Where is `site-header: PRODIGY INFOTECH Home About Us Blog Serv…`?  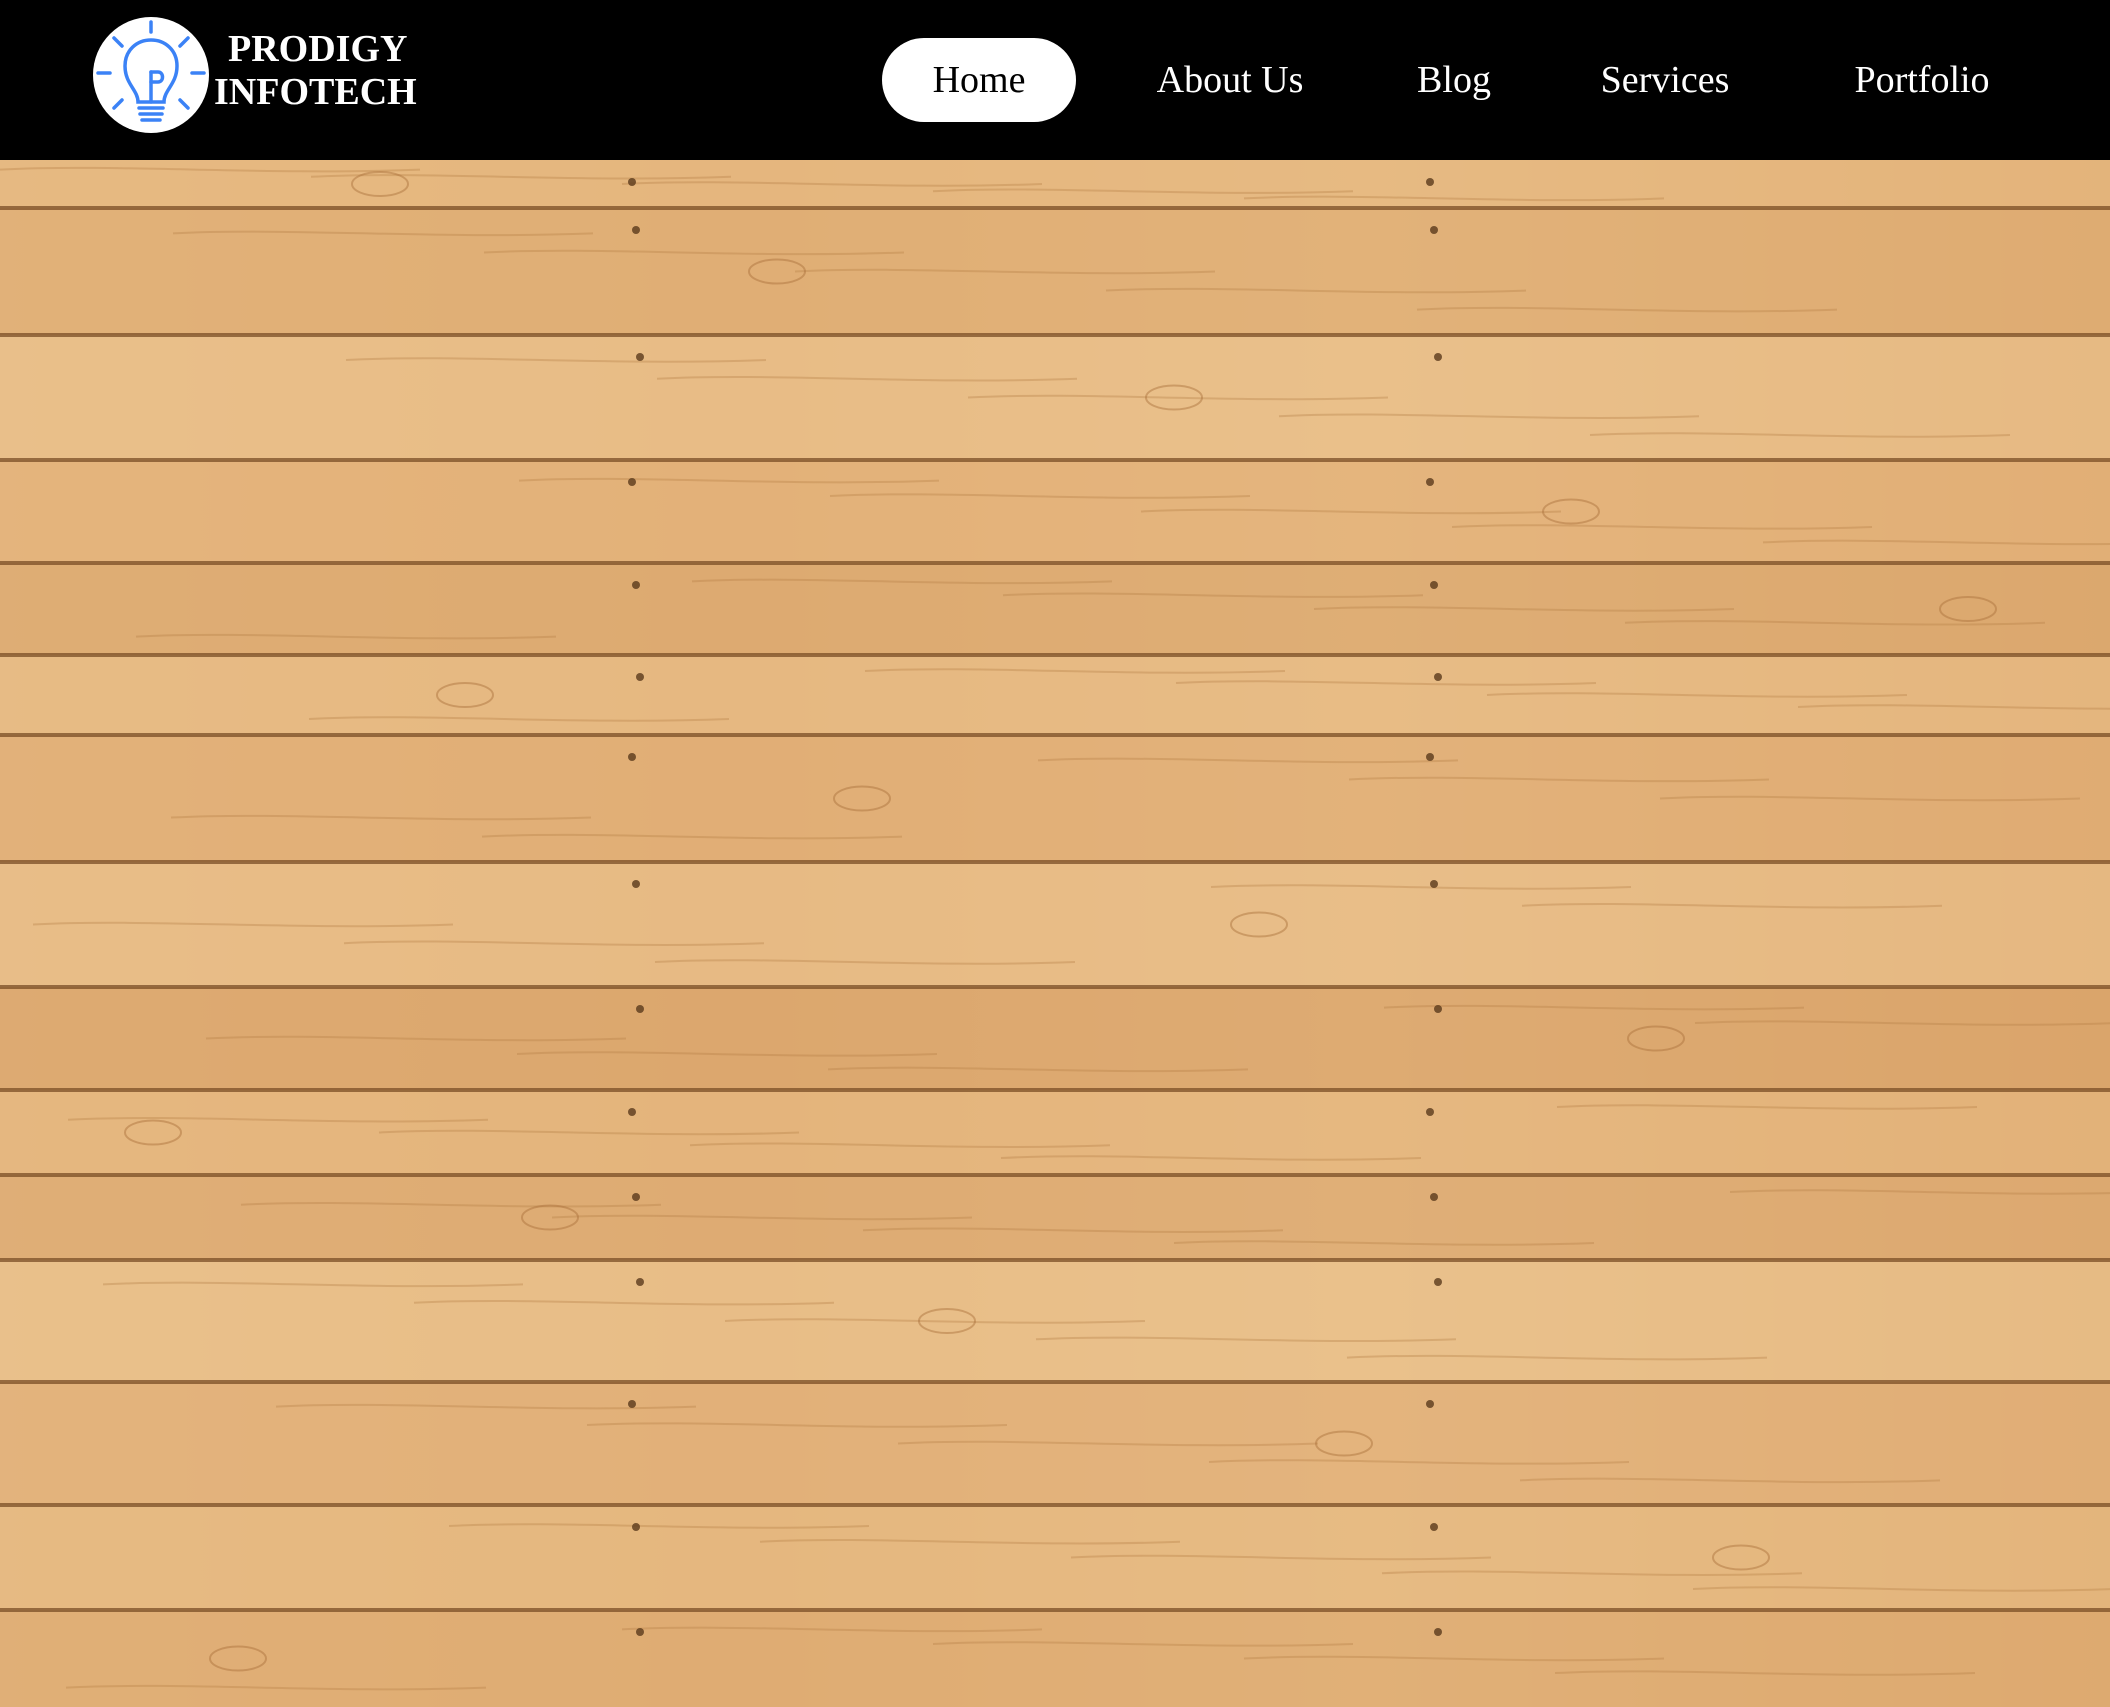 site-header: PRODIGY INFOTECH Home About Us Blog Serv… is located at coordinates (1055, 80).